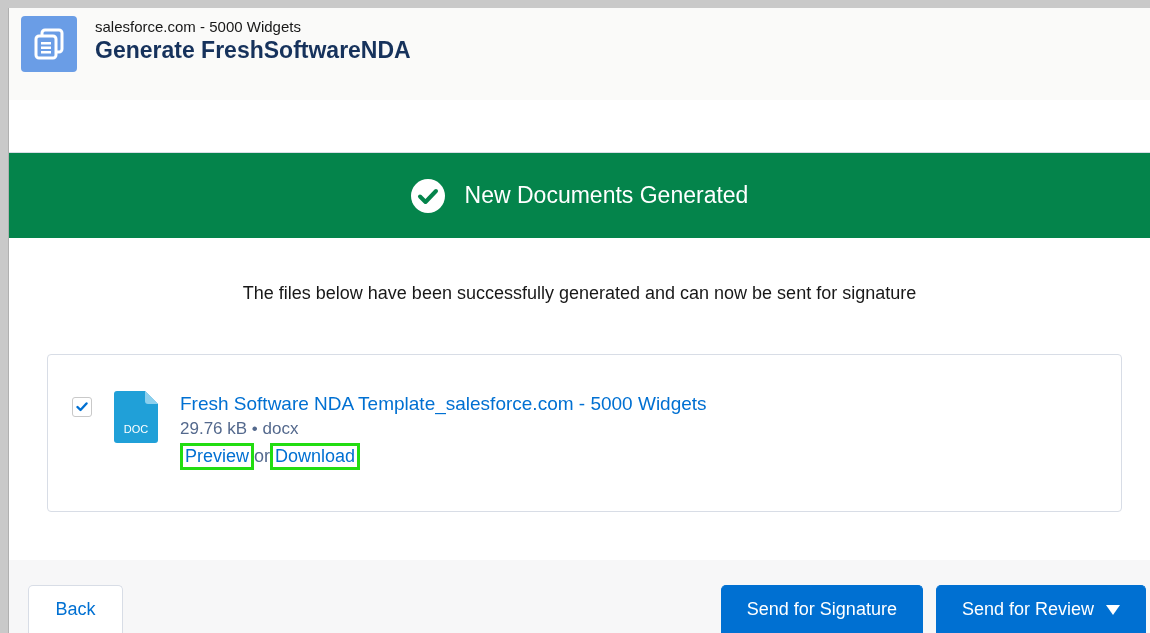 The image size is (1150, 633). What do you see at coordinates (198, 26) in the screenshot?
I see `record-subtitle: salesforce.com - 5000 Widgets` at bounding box center [198, 26].